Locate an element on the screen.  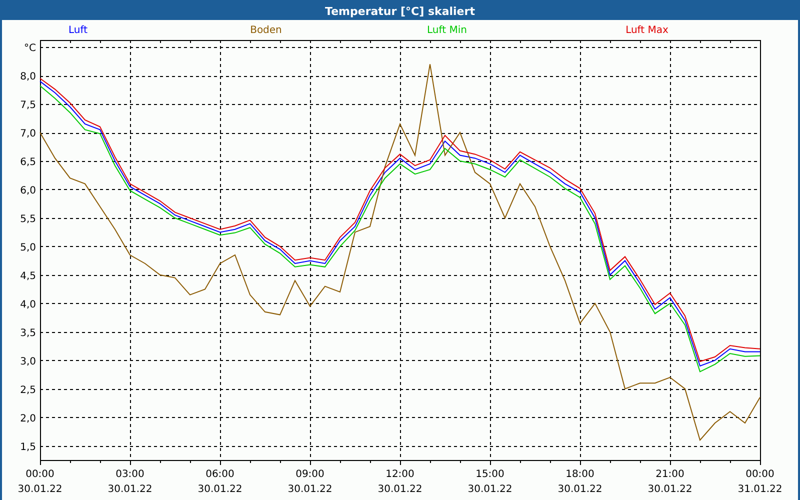
y-tick-label: 6,5 is located at coordinates (28, 162).